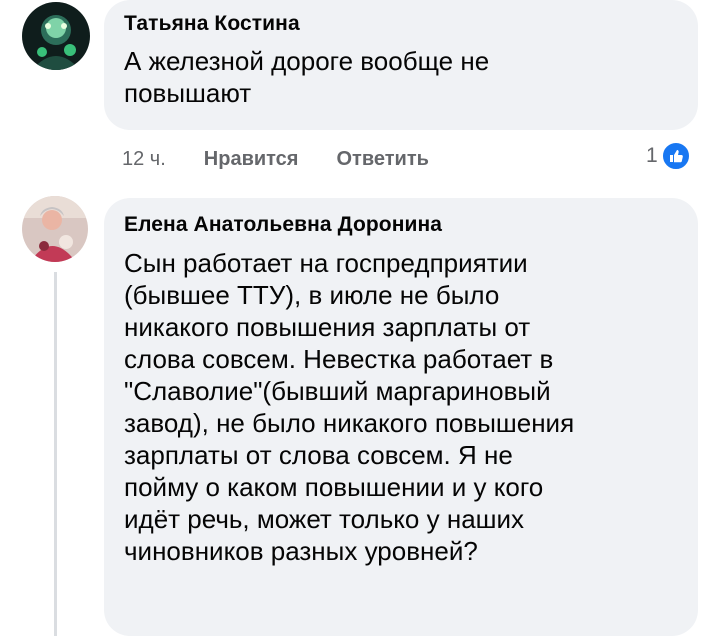 The image size is (720, 636). What do you see at coordinates (212, 24) in the screenshot?
I see `comment-author: Татьяна Костина` at bounding box center [212, 24].